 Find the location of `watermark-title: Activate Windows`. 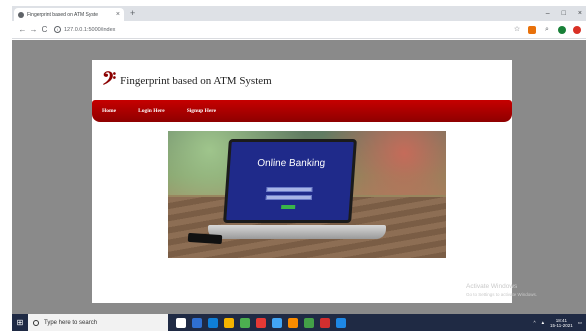

watermark-title: Activate Windows is located at coordinates (492, 286).